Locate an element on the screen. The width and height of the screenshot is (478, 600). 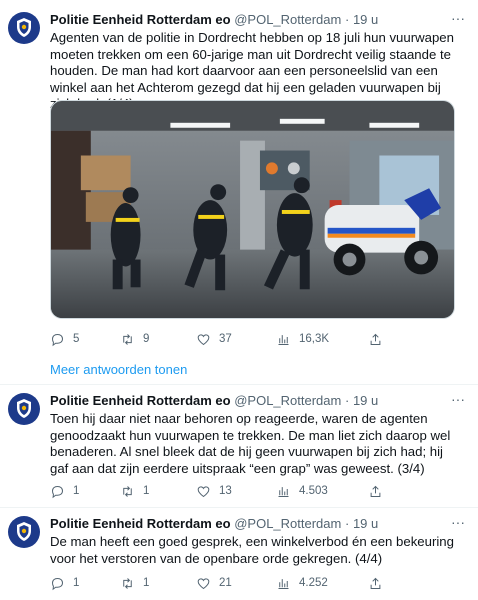
views-button: 4.252 is located at coordinates (302, 583).